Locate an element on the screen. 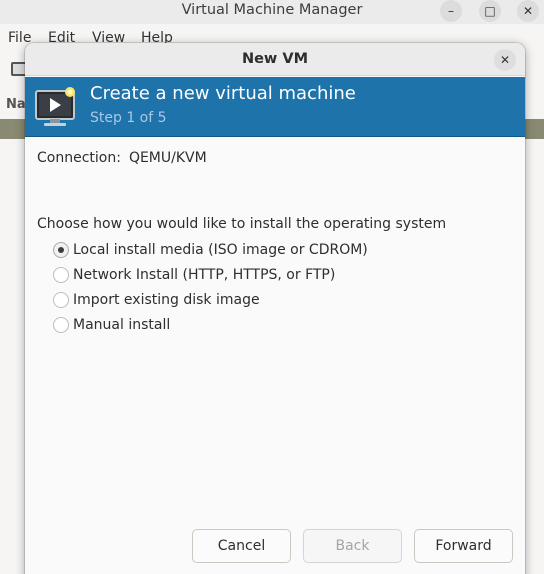 This screenshot has width=544, height=574. back-button: Back is located at coordinates (352, 546).